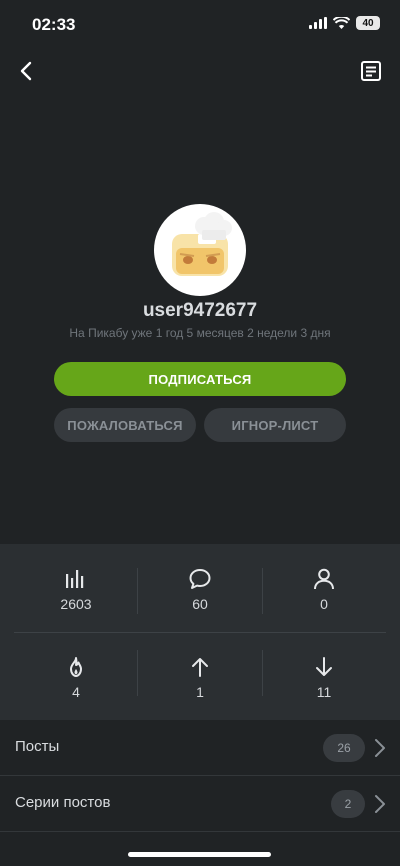 This screenshot has height=866, width=400. What do you see at coordinates (324, 666) in the screenshot?
I see `arrow-down-icon` at bounding box center [324, 666].